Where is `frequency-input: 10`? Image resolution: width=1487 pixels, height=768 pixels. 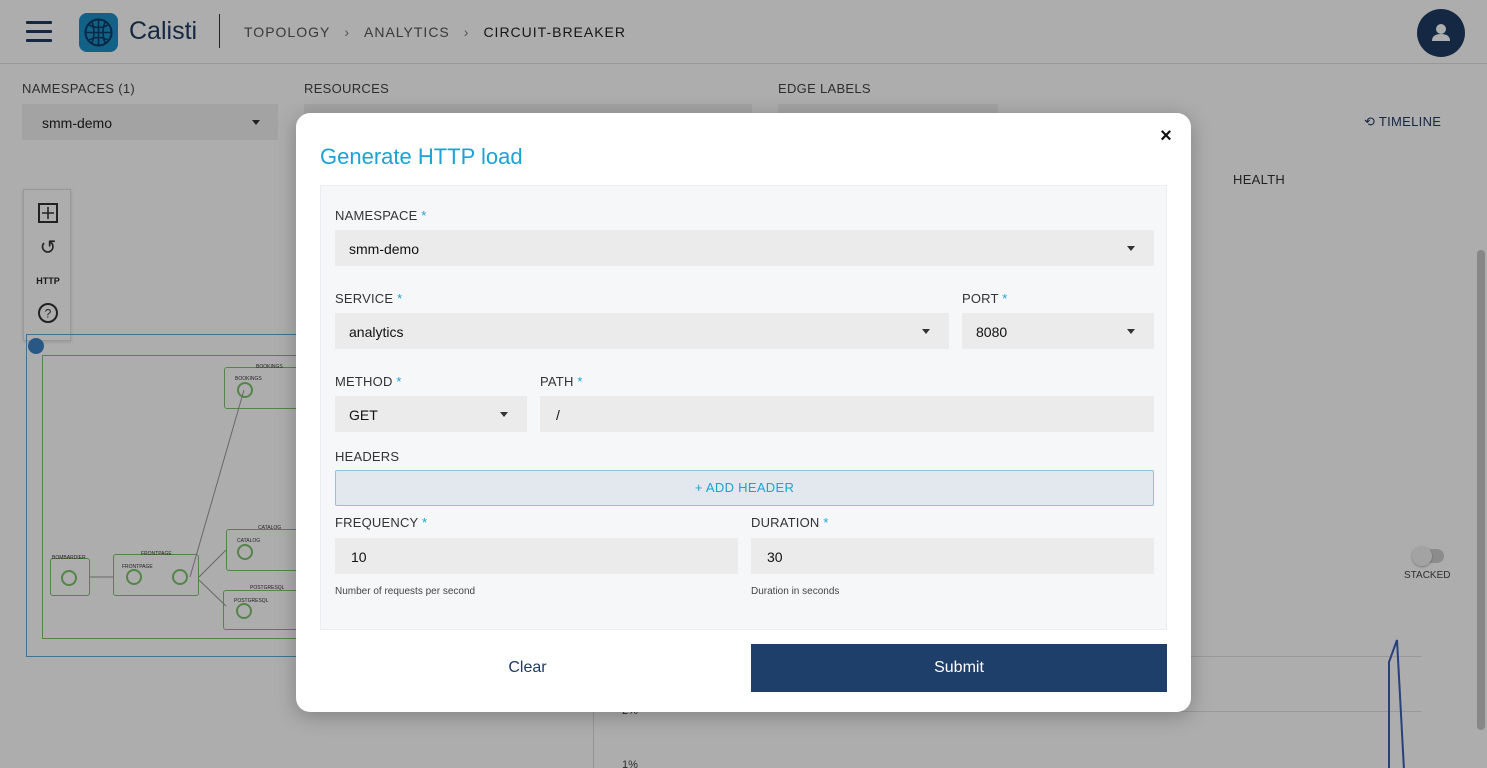 frequency-input: 10 is located at coordinates (536, 556).